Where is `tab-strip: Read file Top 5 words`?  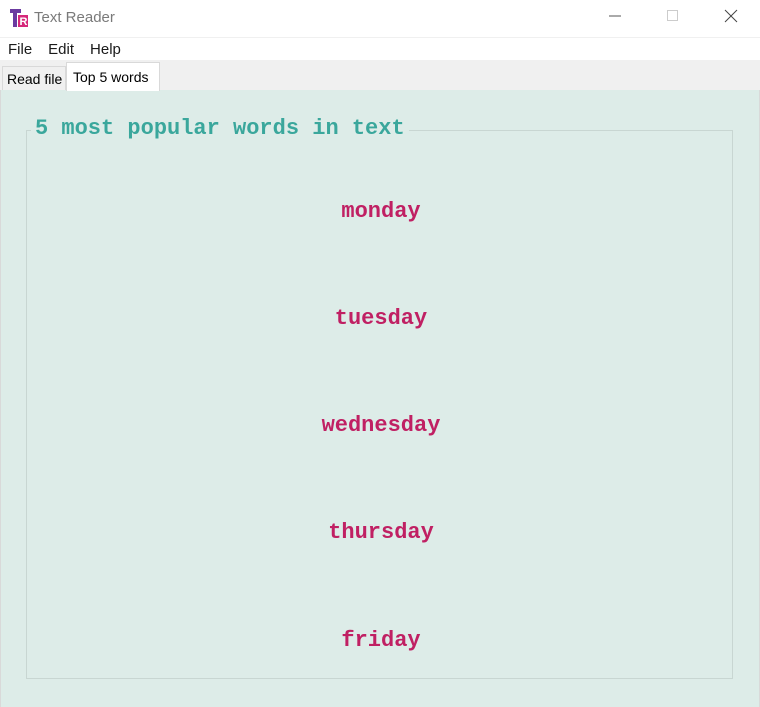 tab-strip: Read file Top 5 words is located at coordinates (380, 75).